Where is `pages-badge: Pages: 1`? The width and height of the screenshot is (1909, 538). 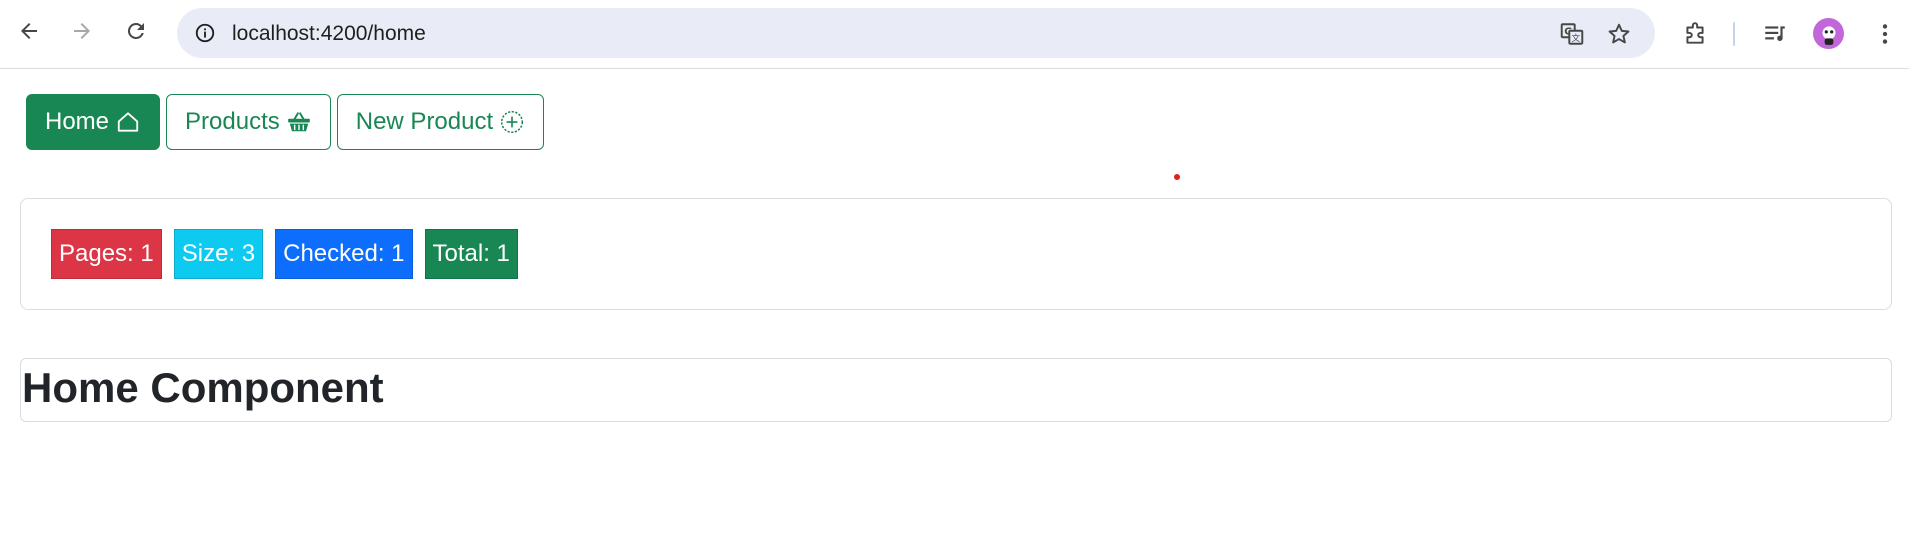 pages-badge: Pages: 1 is located at coordinates (106, 254).